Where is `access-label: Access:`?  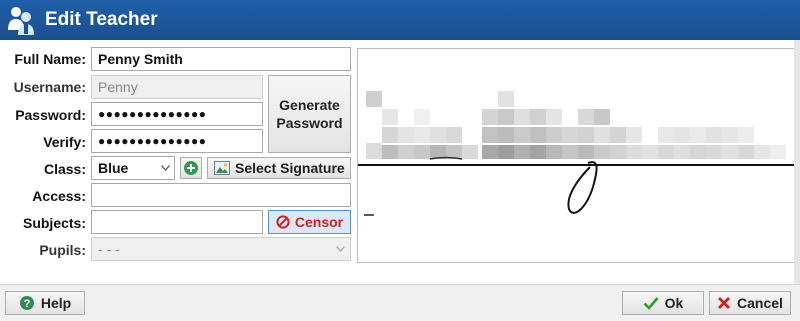 access-label: Access: is located at coordinates (59, 196).